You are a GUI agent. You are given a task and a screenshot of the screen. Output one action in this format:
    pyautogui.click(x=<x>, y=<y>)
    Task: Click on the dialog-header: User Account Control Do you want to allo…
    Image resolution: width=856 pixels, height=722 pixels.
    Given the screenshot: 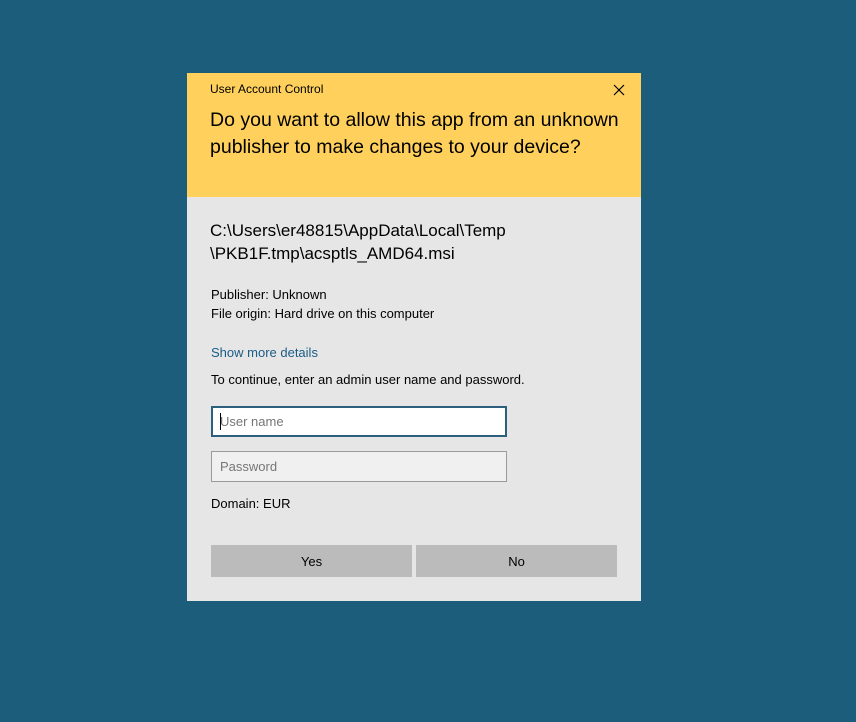 What is the action you would take?
    pyautogui.click(x=414, y=135)
    